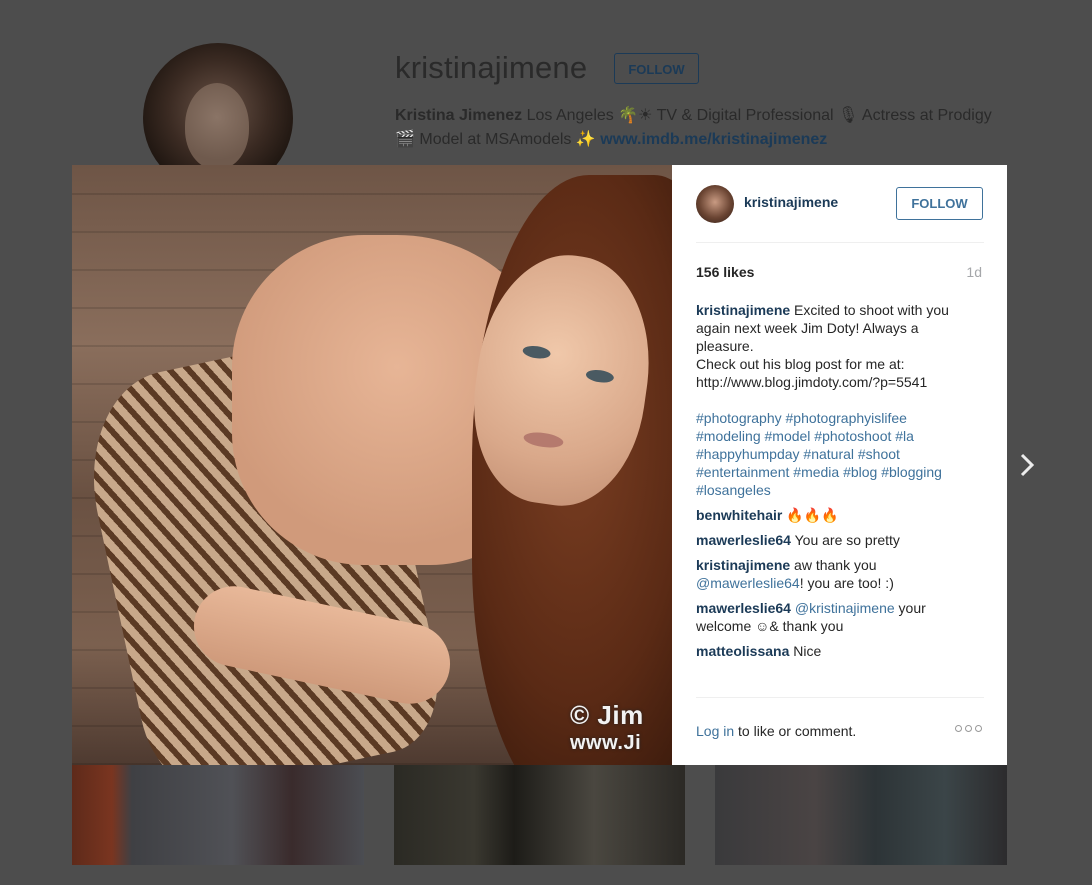 This screenshot has width=1092, height=885. I want to click on comment-item: benwhitehair 🔥🔥🔥, so click(840, 515).